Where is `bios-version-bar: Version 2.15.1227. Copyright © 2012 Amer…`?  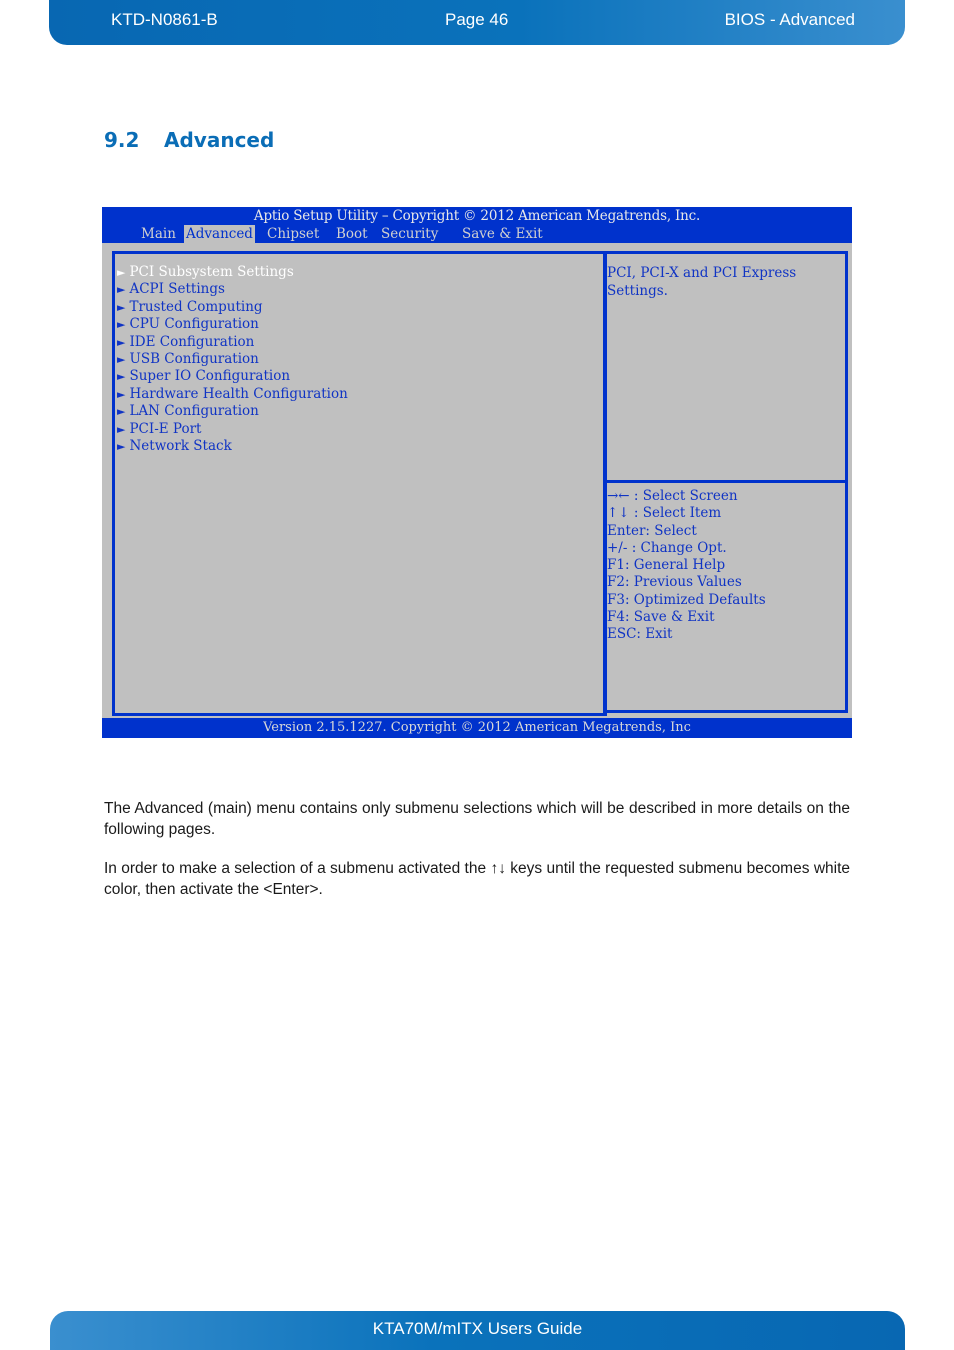 bios-version-bar: Version 2.15.1227. Copyright © 2012 Amer… is located at coordinates (477, 728).